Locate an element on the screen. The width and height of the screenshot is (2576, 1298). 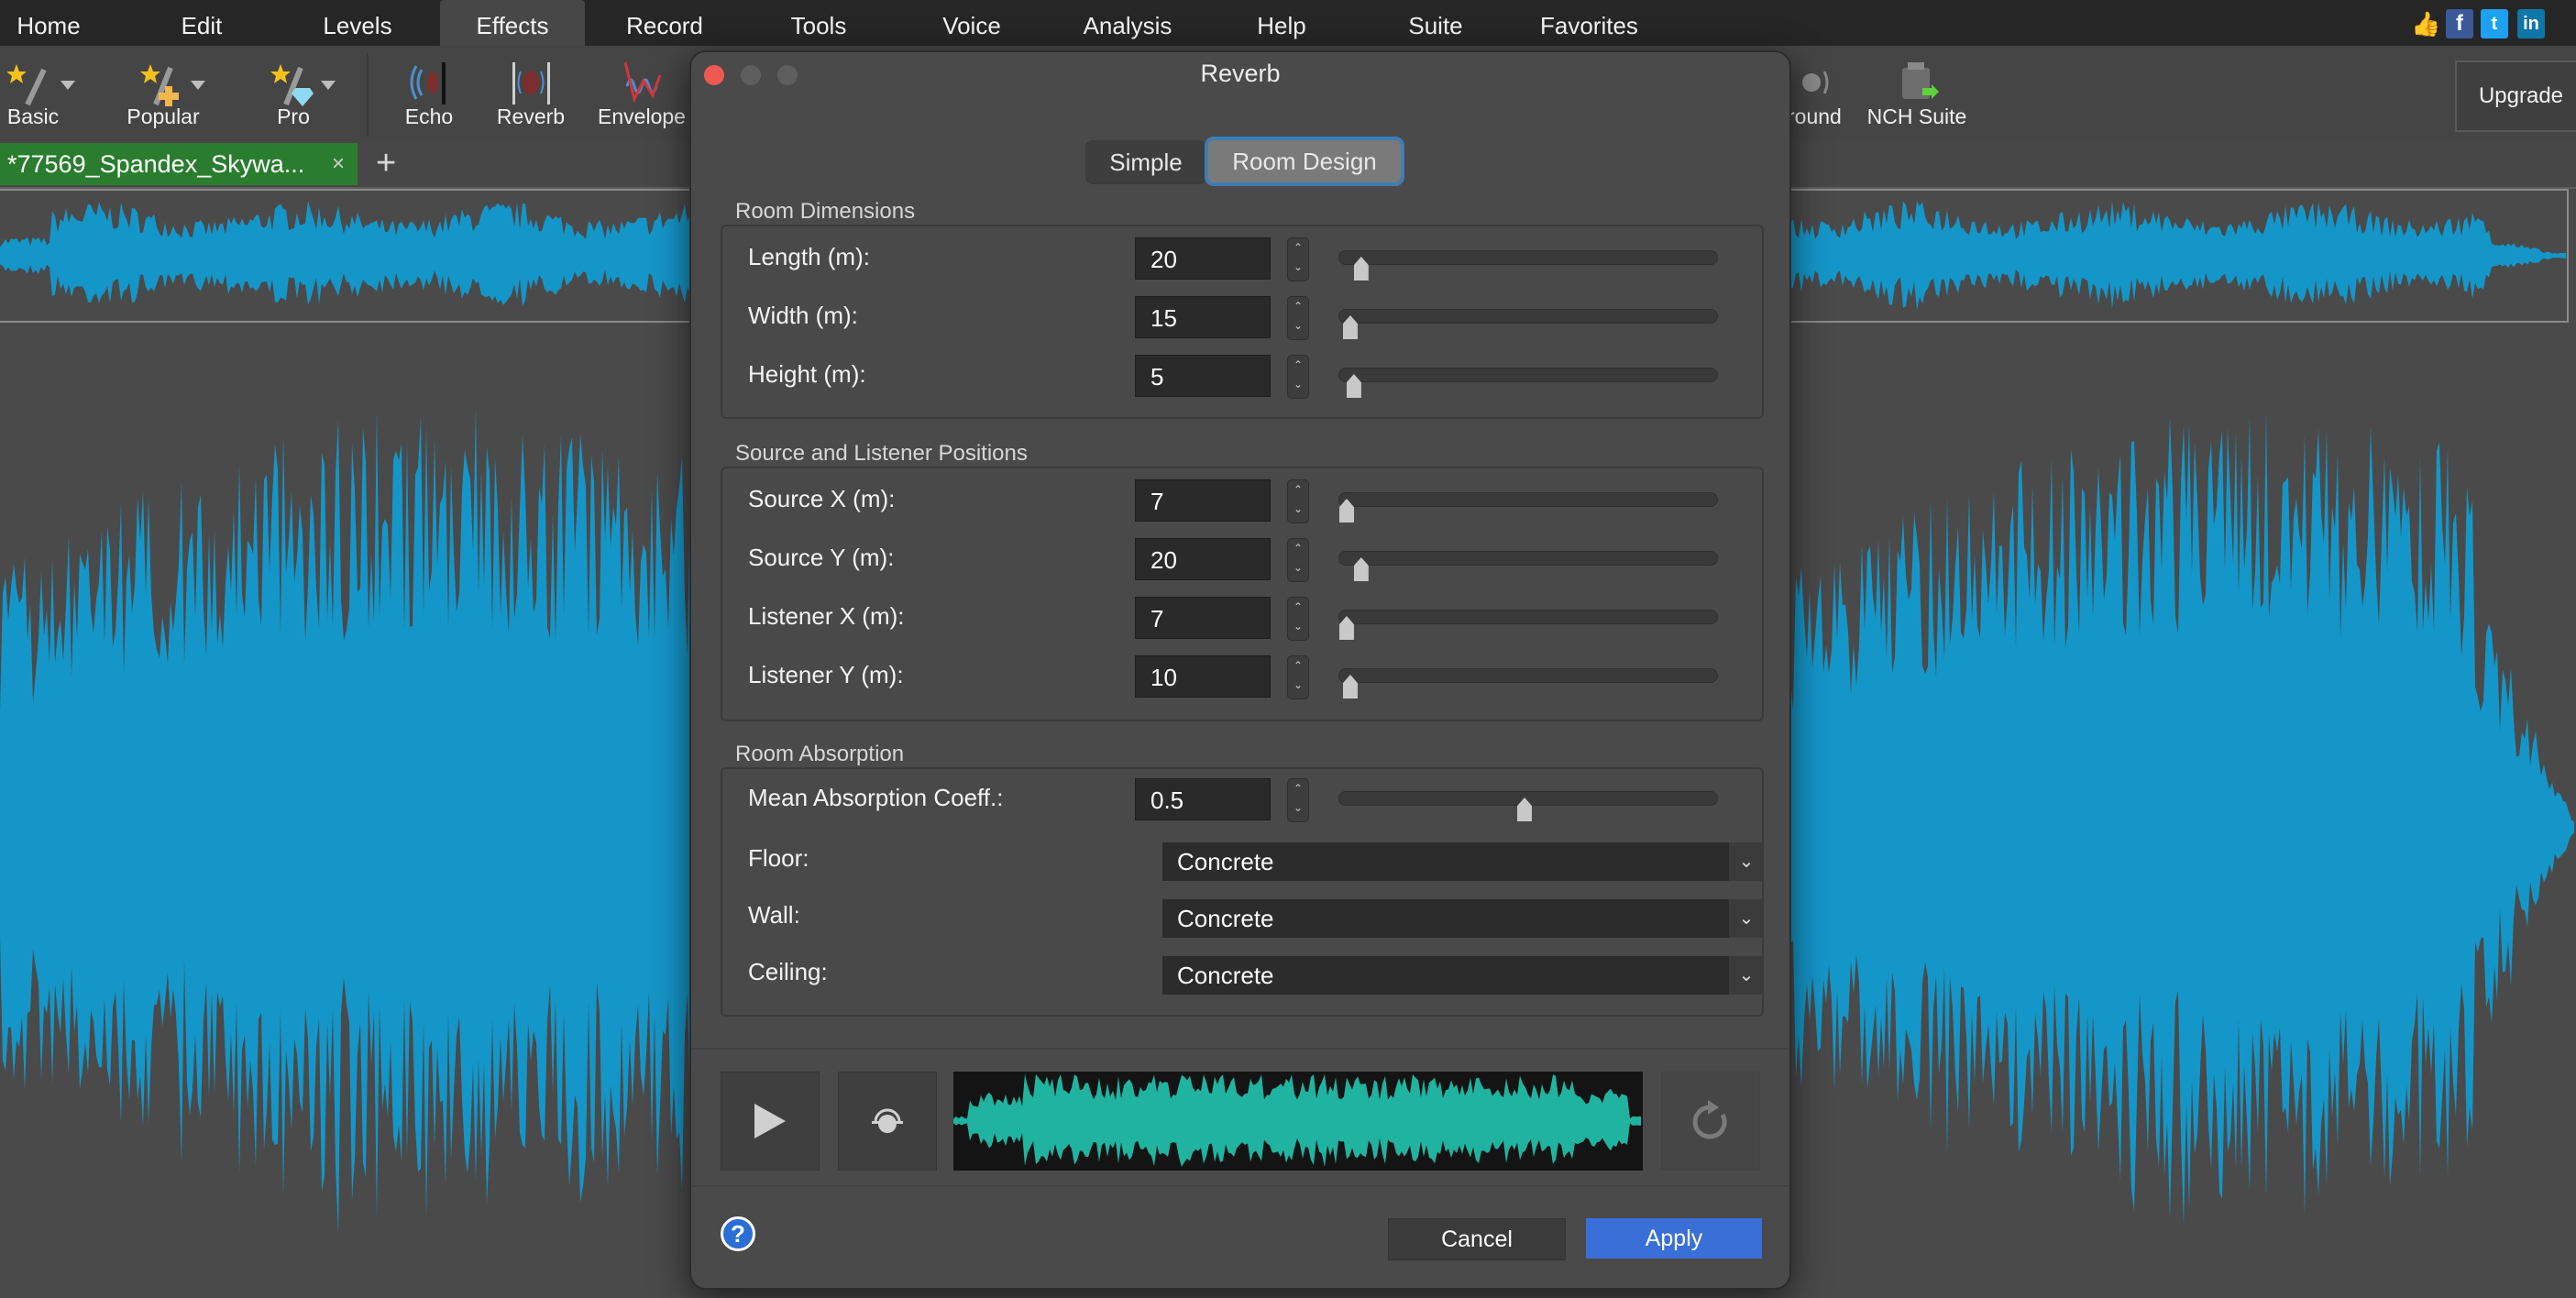
ceiling-select: Concrete ⌄ is located at coordinates (1463, 975).